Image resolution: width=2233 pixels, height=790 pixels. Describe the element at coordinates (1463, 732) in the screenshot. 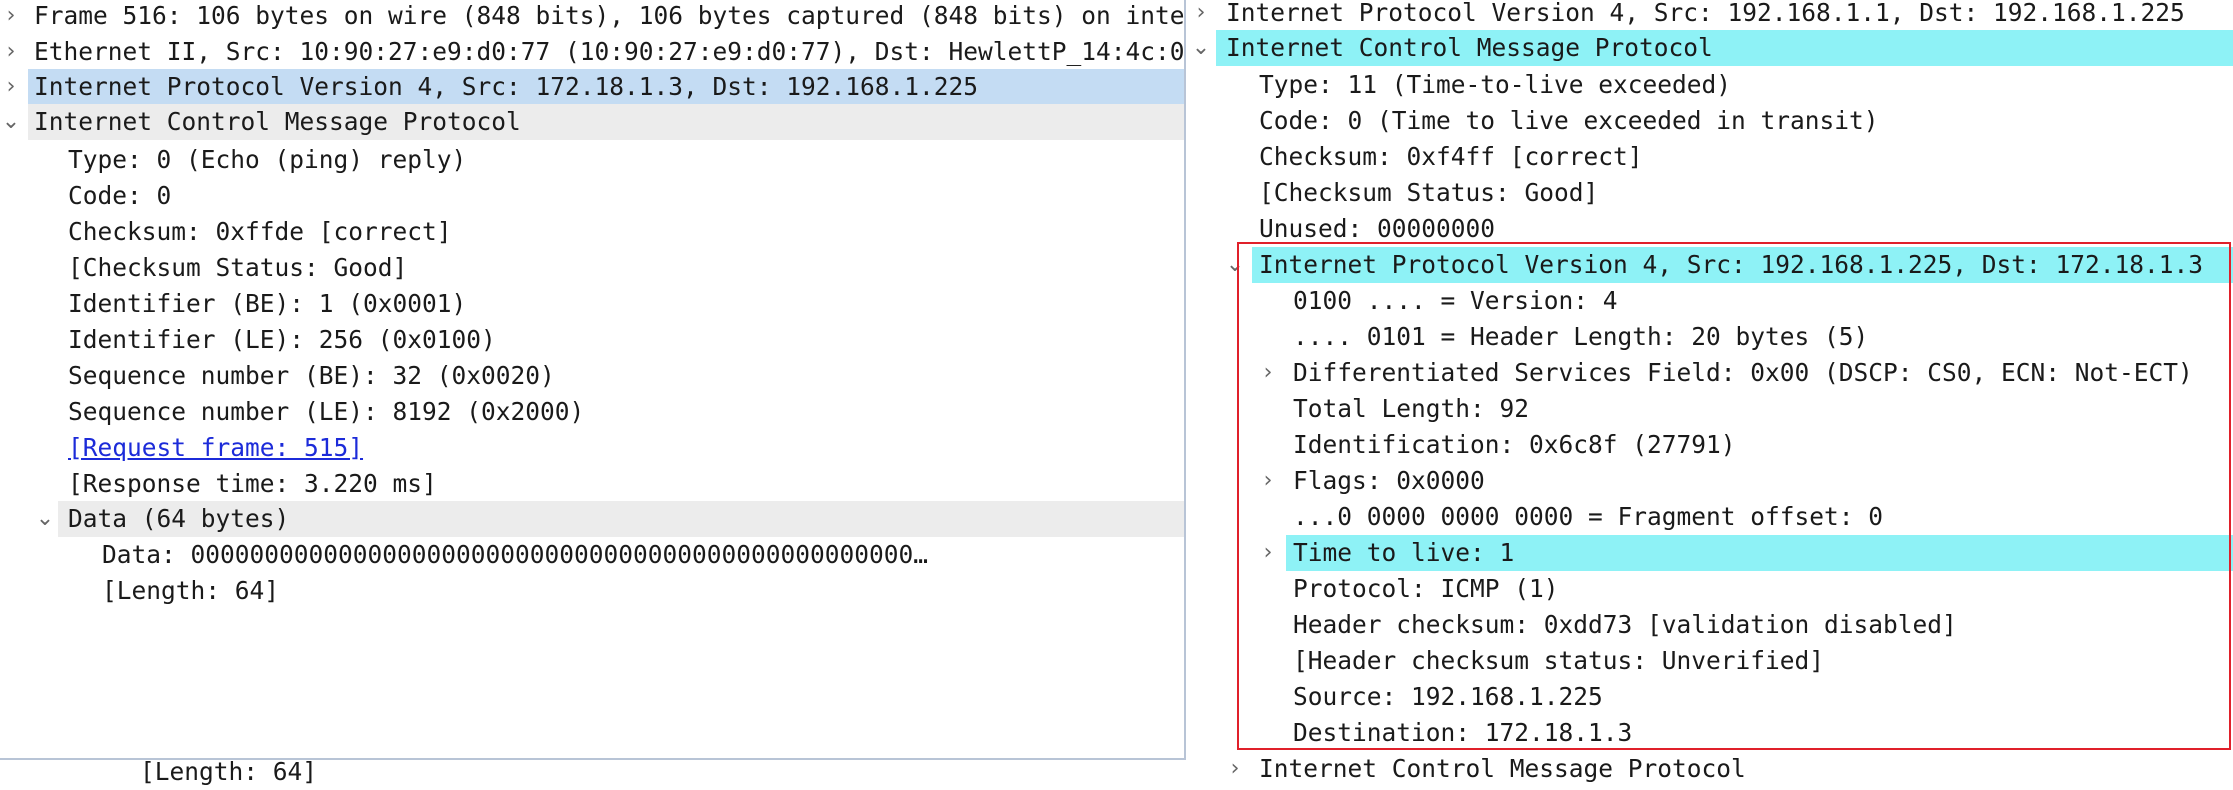

I see `field-text: Destination: 172.18.1.3` at that location.